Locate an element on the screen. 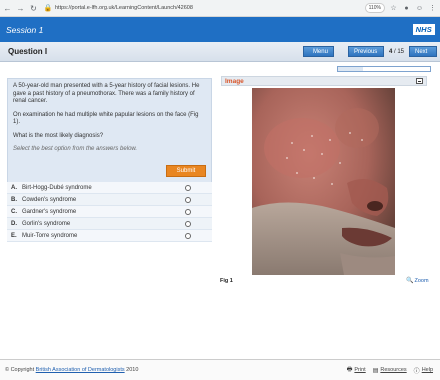 The image size is (440, 380). extensions-icon: ● is located at coordinates (406, 8).